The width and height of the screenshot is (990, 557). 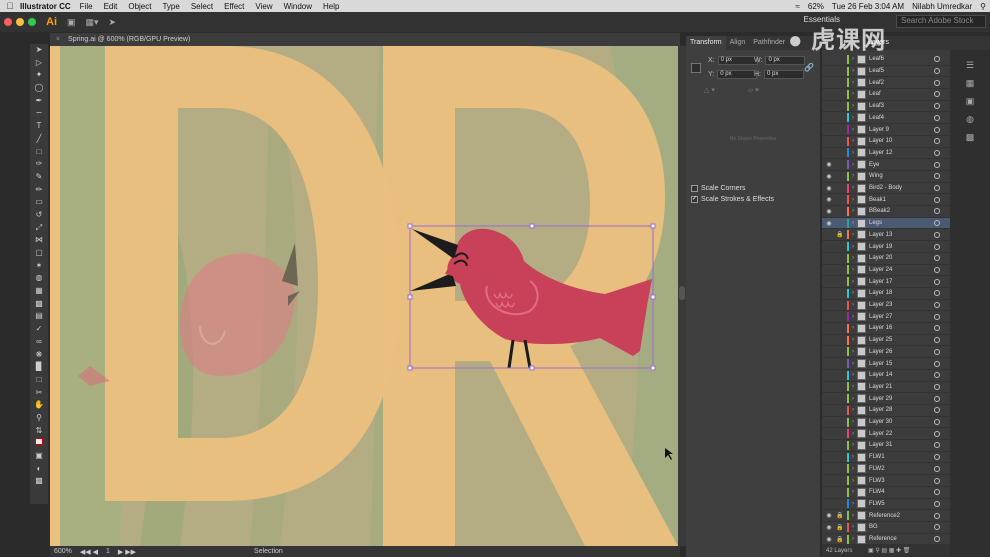 I want to click on layer-row: › Leaf2, so click(x=886, y=83).